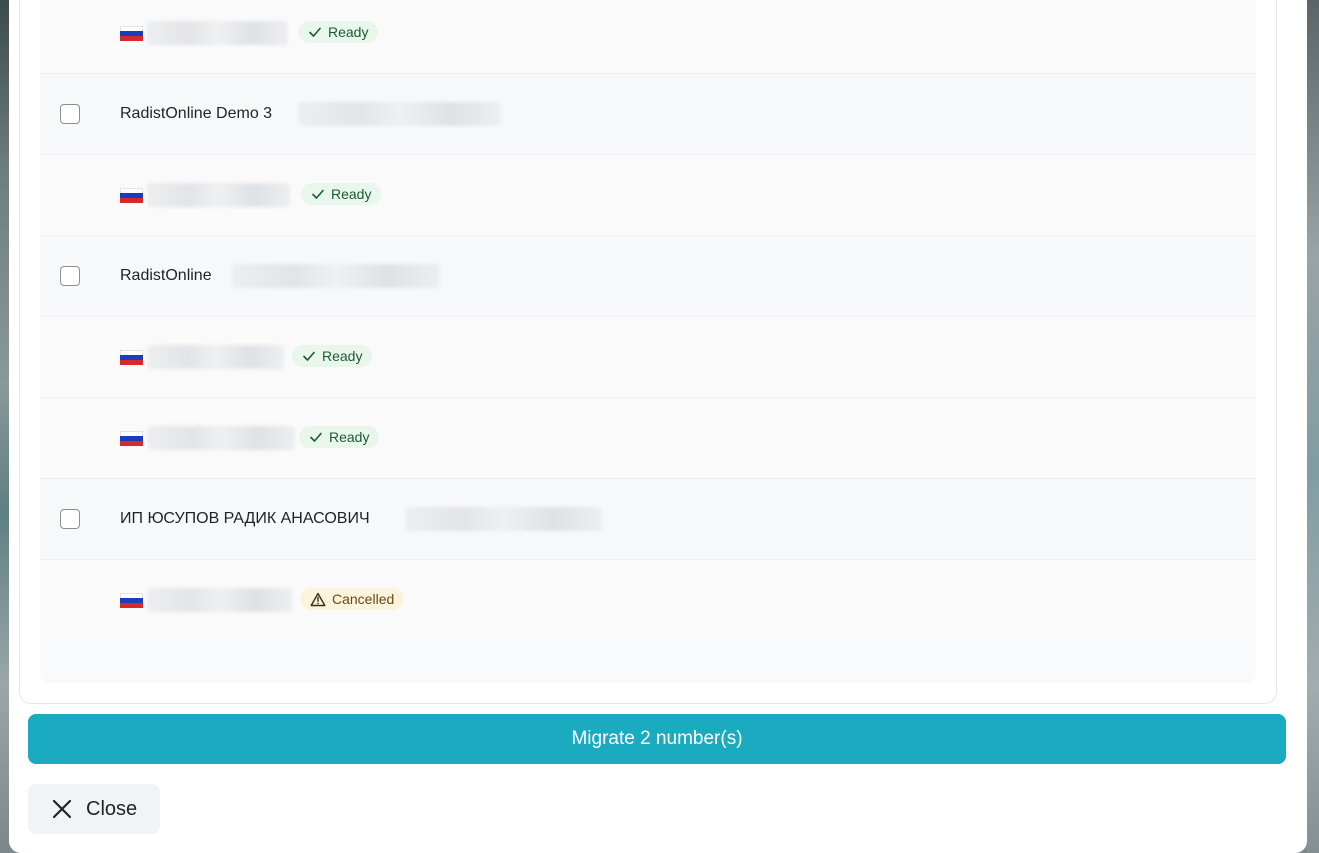 The height and width of the screenshot is (853, 1319). Describe the element at coordinates (62, 809) in the screenshot. I see `close-icon` at that location.